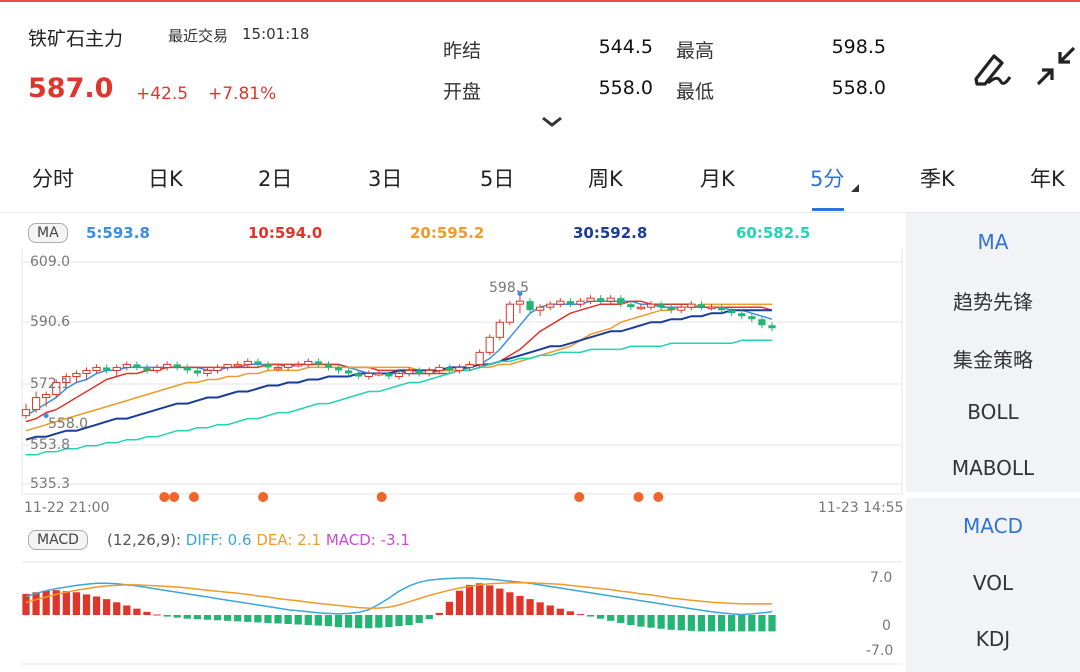  What do you see at coordinates (58, 540) in the screenshot?
I see `macd-badge: MACD` at bounding box center [58, 540].